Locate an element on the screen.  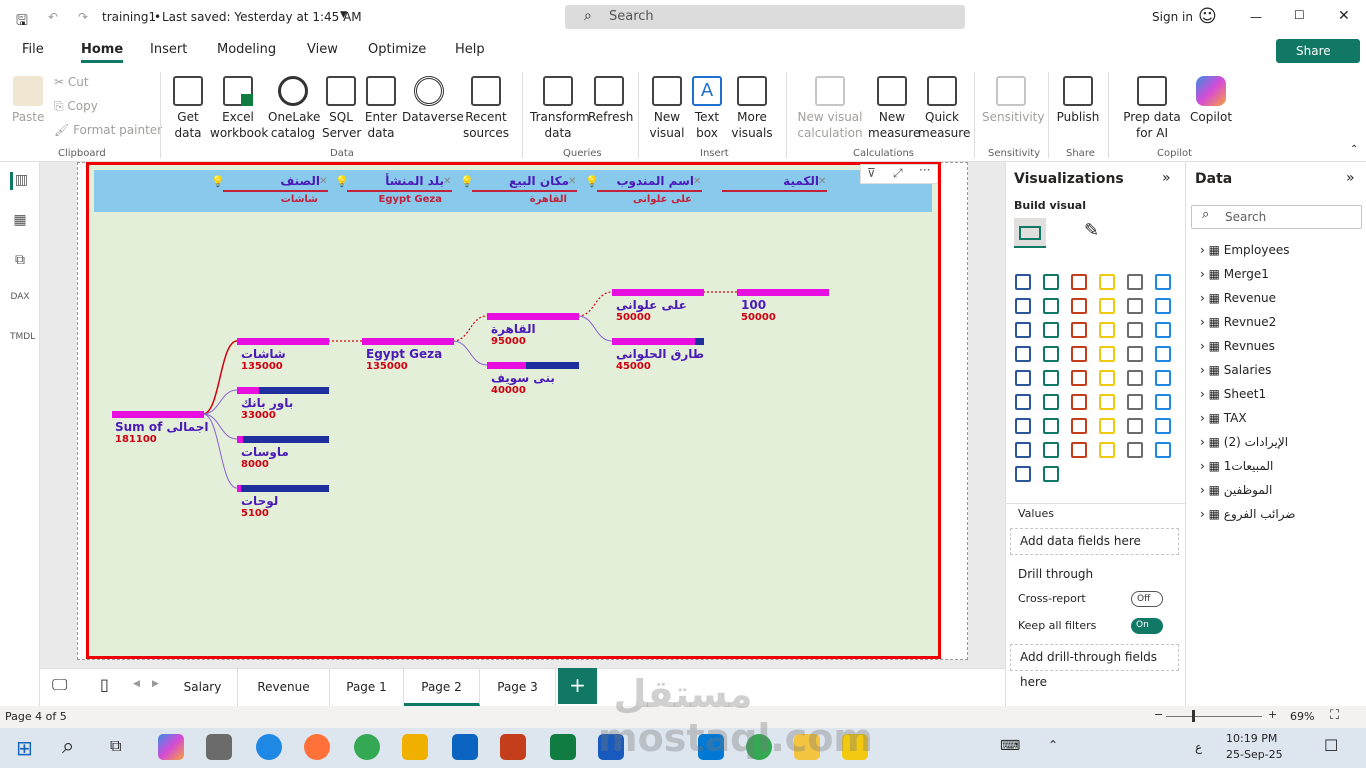
data-table-item: › ▦ المبيعات1 is located at coordinates (1236, 466).